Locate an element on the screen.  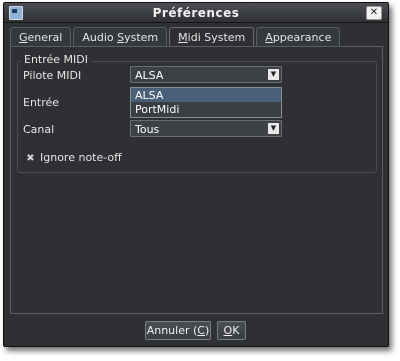
tab-midi-system: Midi System is located at coordinates (212, 37).